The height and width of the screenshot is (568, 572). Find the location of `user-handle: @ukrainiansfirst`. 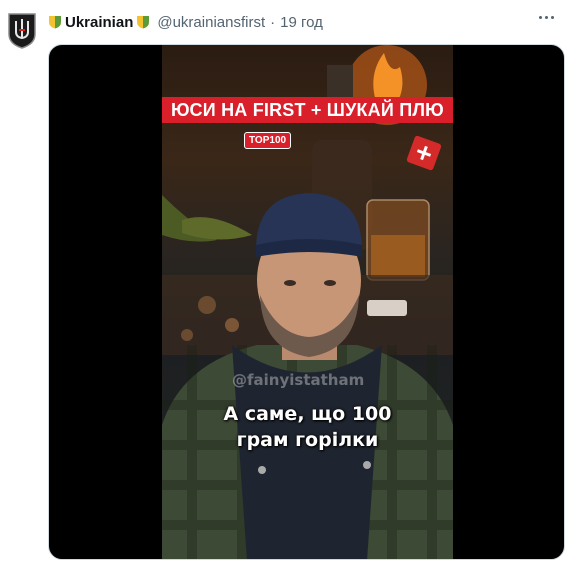

user-handle: @ukrainiansfirst is located at coordinates (211, 22).